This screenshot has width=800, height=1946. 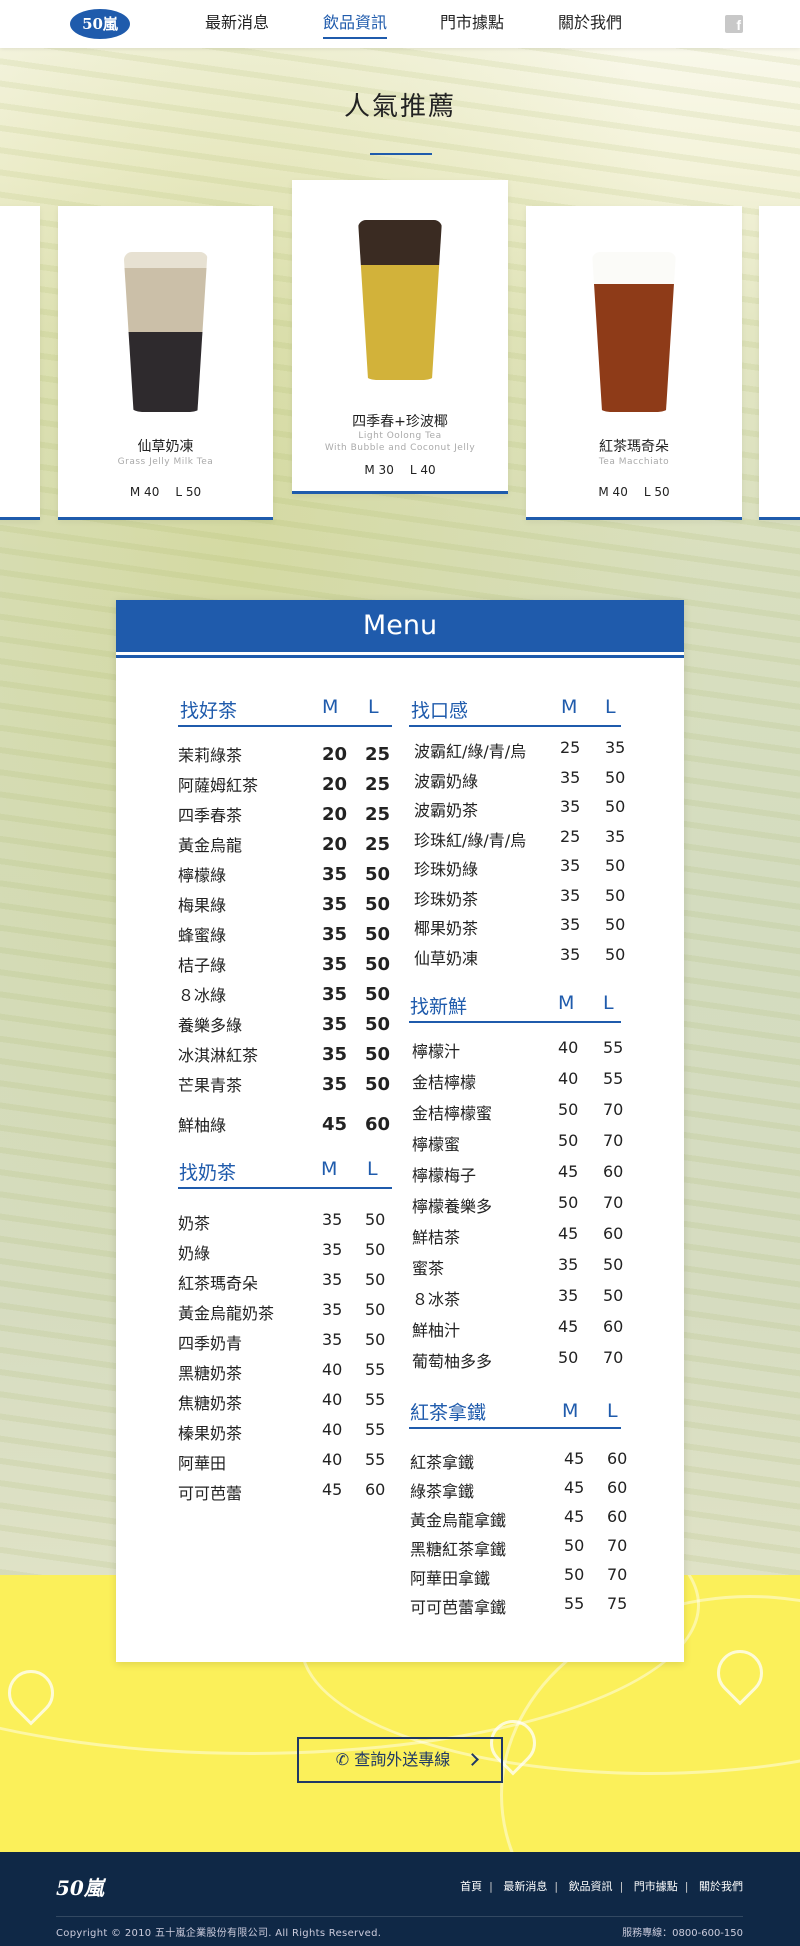 What do you see at coordinates (400, 448) in the screenshot?
I see `product-english-name-line2: With Bubble and Coconut Jelly` at bounding box center [400, 448].